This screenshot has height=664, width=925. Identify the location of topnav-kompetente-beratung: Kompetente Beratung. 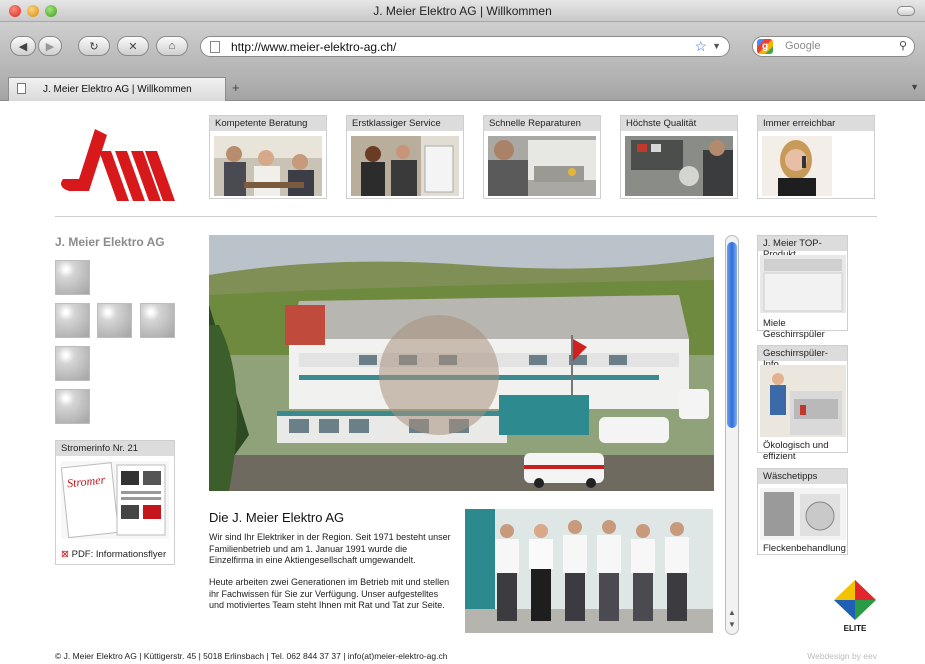
(268, 157).